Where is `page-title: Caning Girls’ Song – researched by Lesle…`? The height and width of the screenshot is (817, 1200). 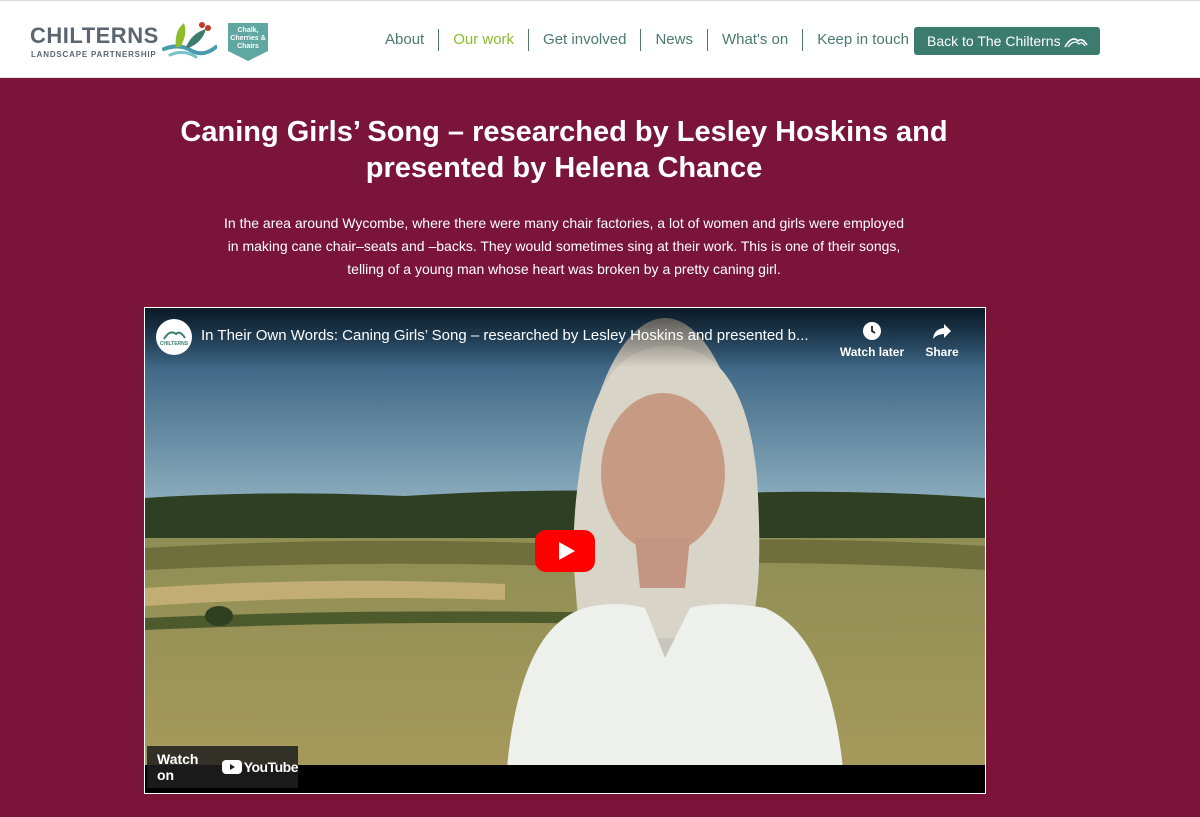
page-title: Caning Girls’ Song – researched by Lesle… is located at coordinates (564, 150).